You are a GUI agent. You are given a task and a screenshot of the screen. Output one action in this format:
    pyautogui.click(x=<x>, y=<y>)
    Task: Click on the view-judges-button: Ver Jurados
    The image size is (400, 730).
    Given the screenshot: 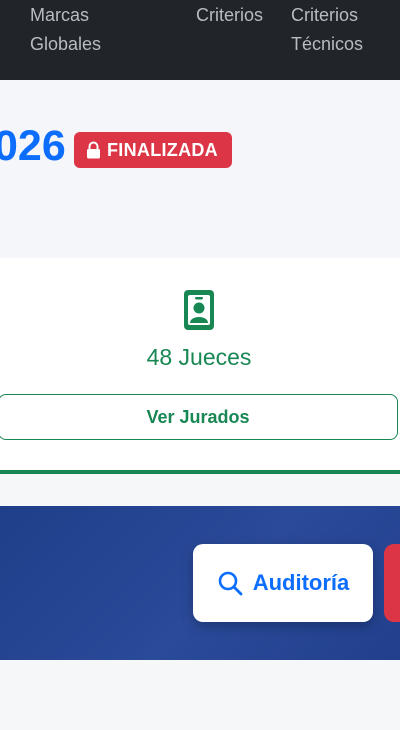 What is the action you would take?
    pyautogui.click(x=199, y=417)
    